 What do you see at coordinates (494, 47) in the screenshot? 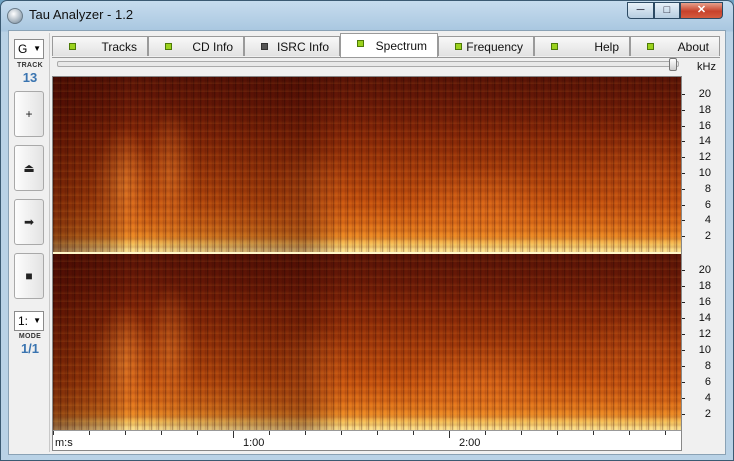
I see `tab-label: Frequency` at bounding box center [494, 47].